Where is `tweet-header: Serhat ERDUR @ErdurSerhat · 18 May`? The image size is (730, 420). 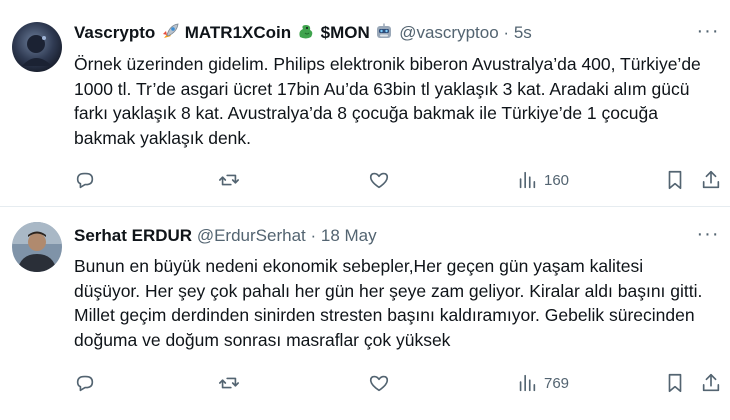 tweet-header: Serhat ERDUR @ErdurSerhat · 18 May is located at coordinates (225, 236).